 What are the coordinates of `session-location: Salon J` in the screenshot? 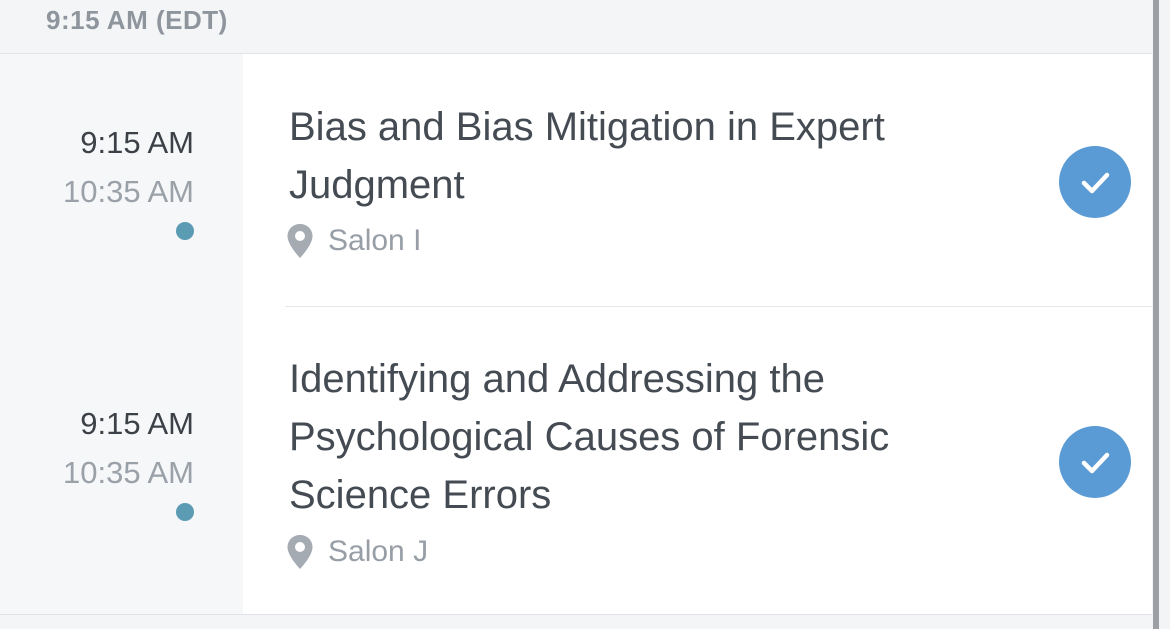 It's located at (357, 552).